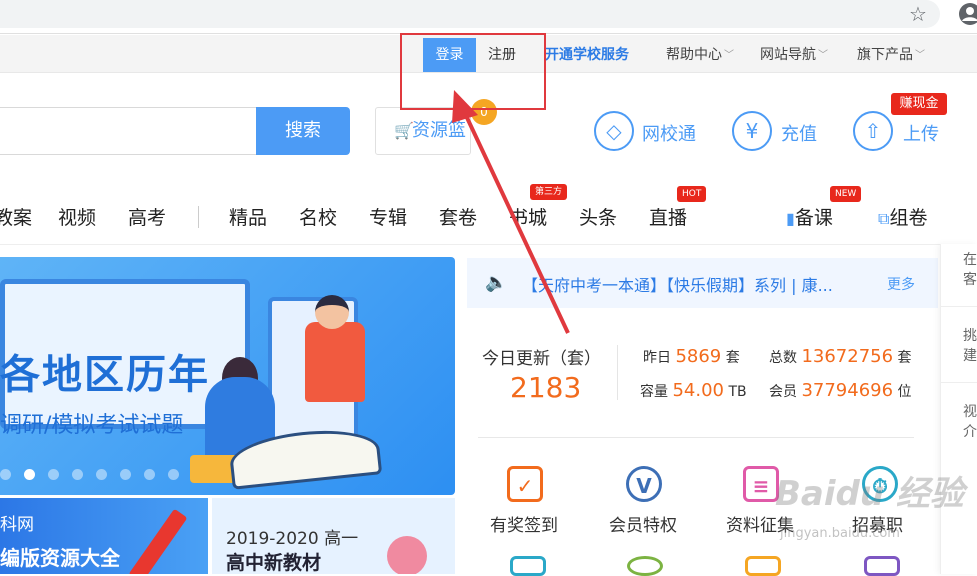  What do you see at coordinates (60, 558) in the screenshot?
I see `sub-banner-left-line2: 编版资源大全` at bounding box center [60, 558].